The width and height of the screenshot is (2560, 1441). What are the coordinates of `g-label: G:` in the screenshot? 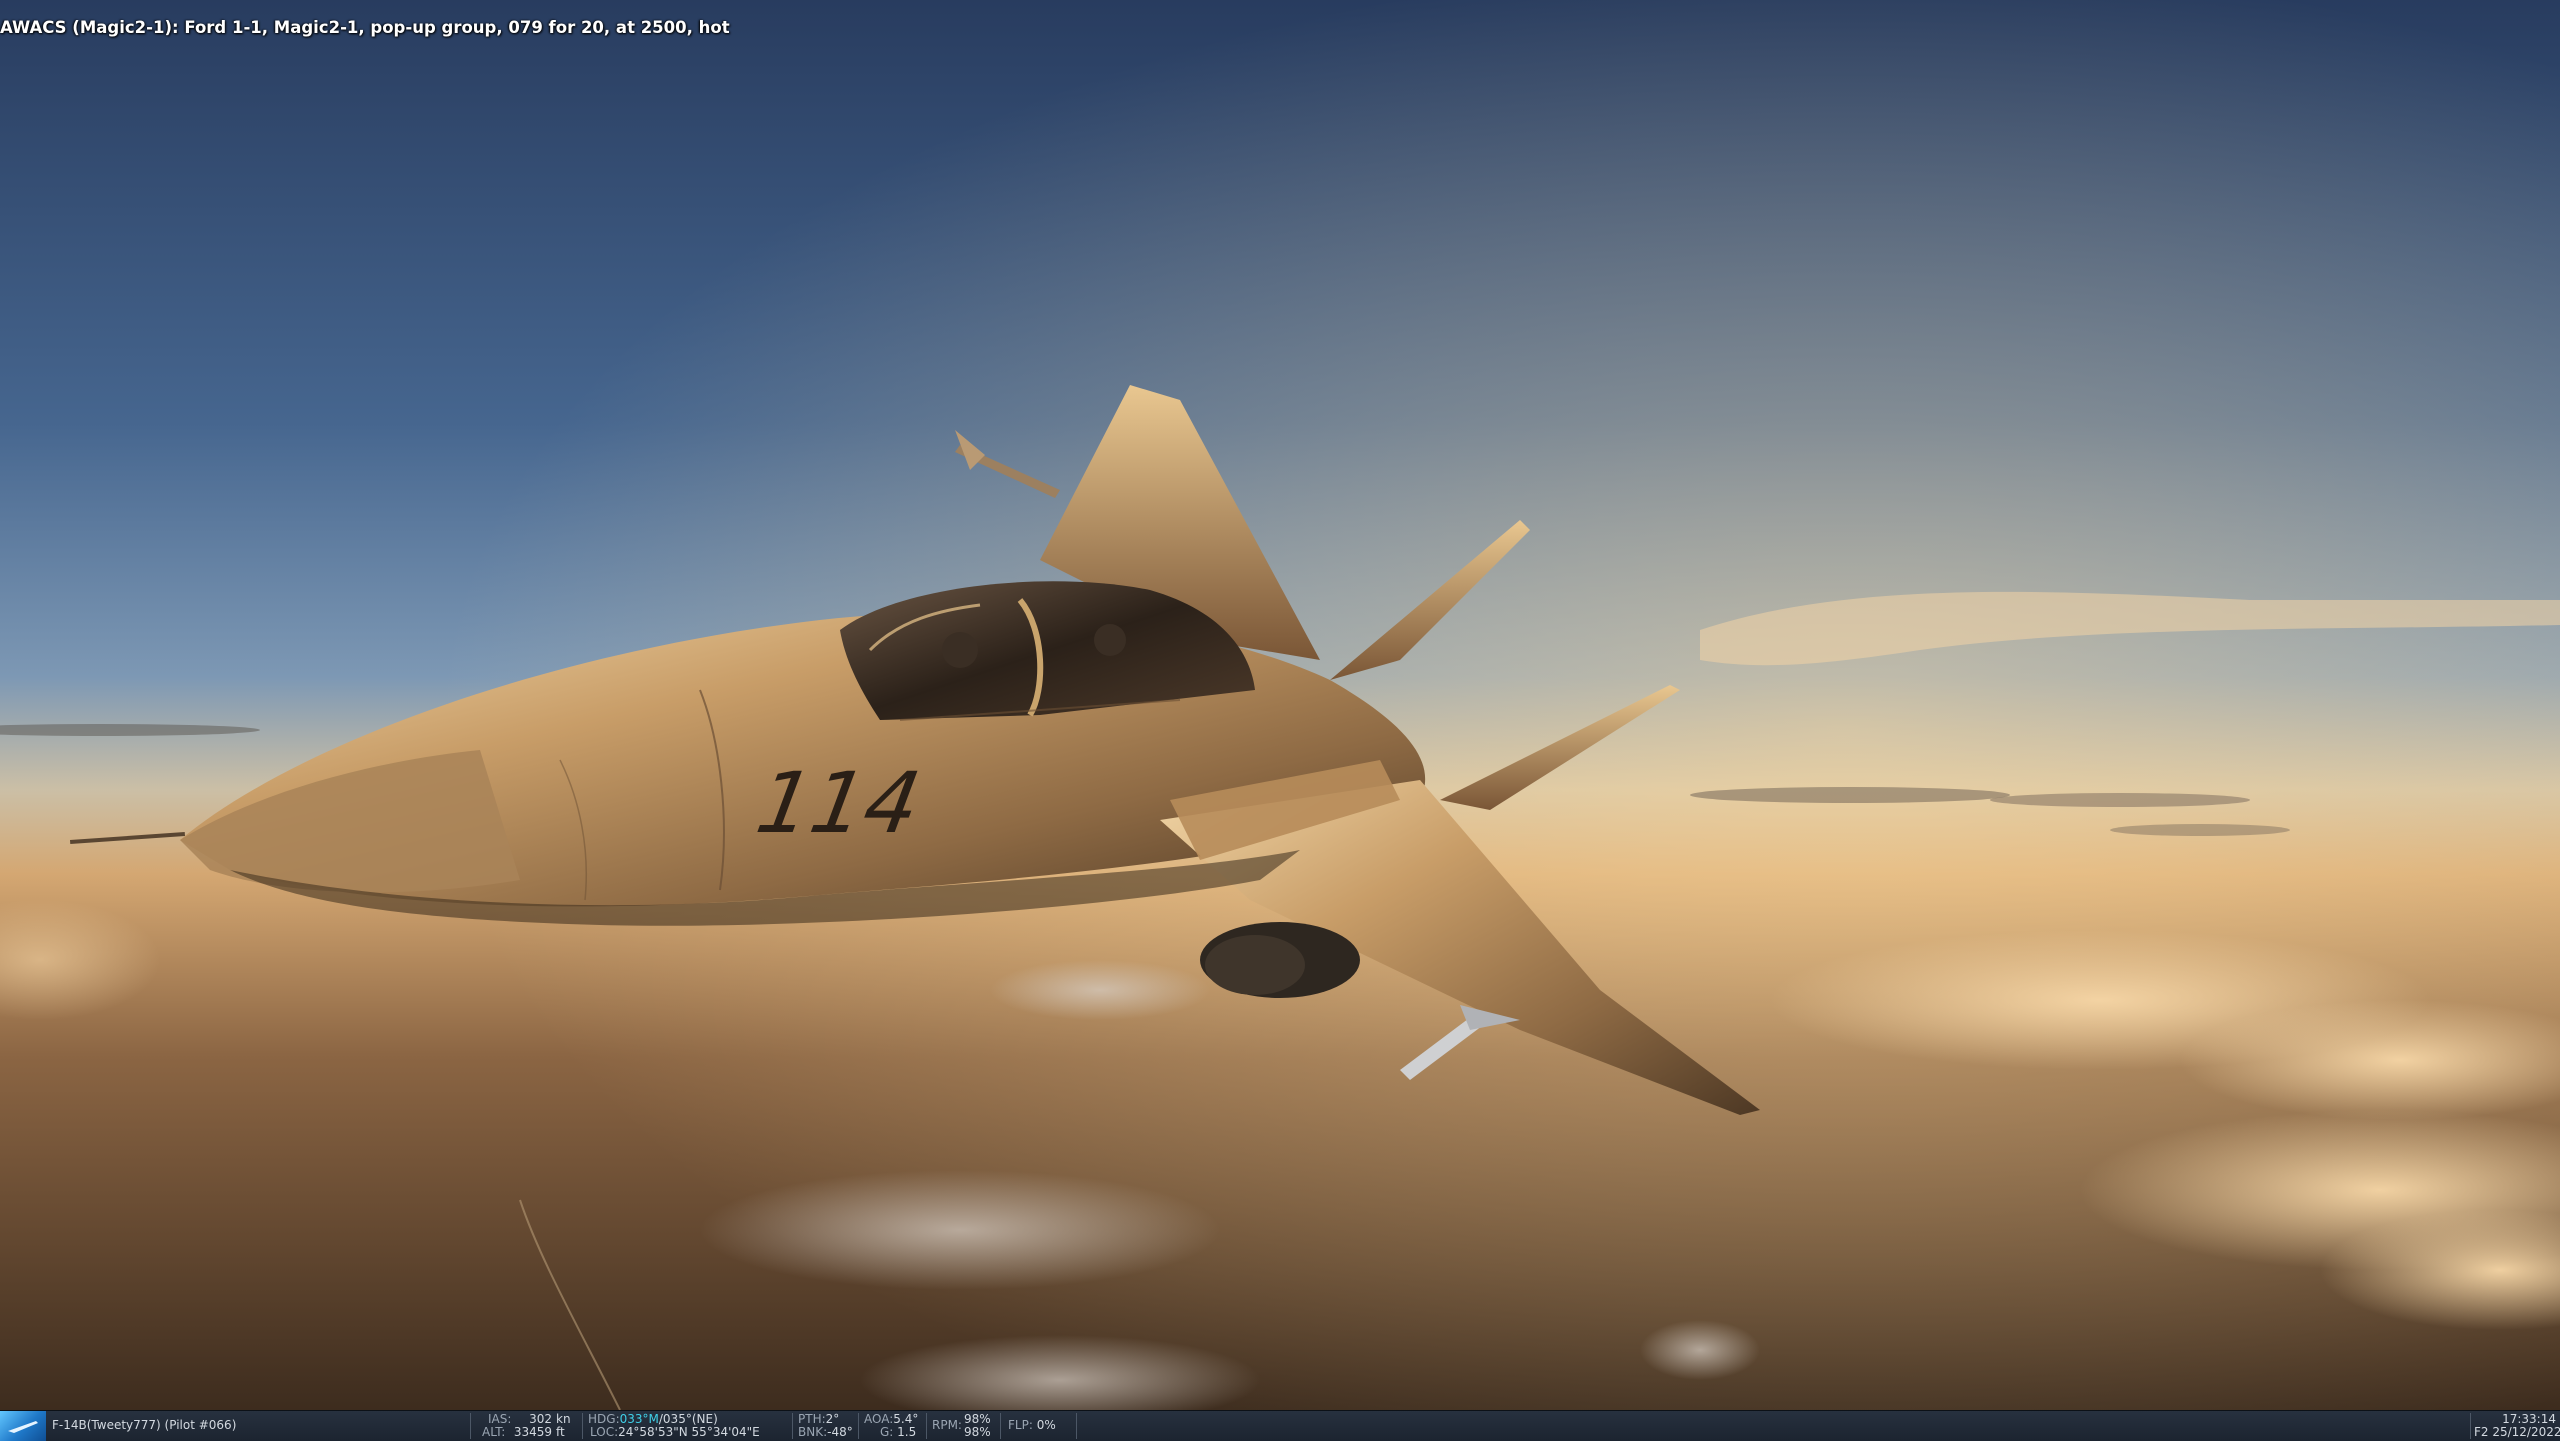 It's located at (887, 1432).